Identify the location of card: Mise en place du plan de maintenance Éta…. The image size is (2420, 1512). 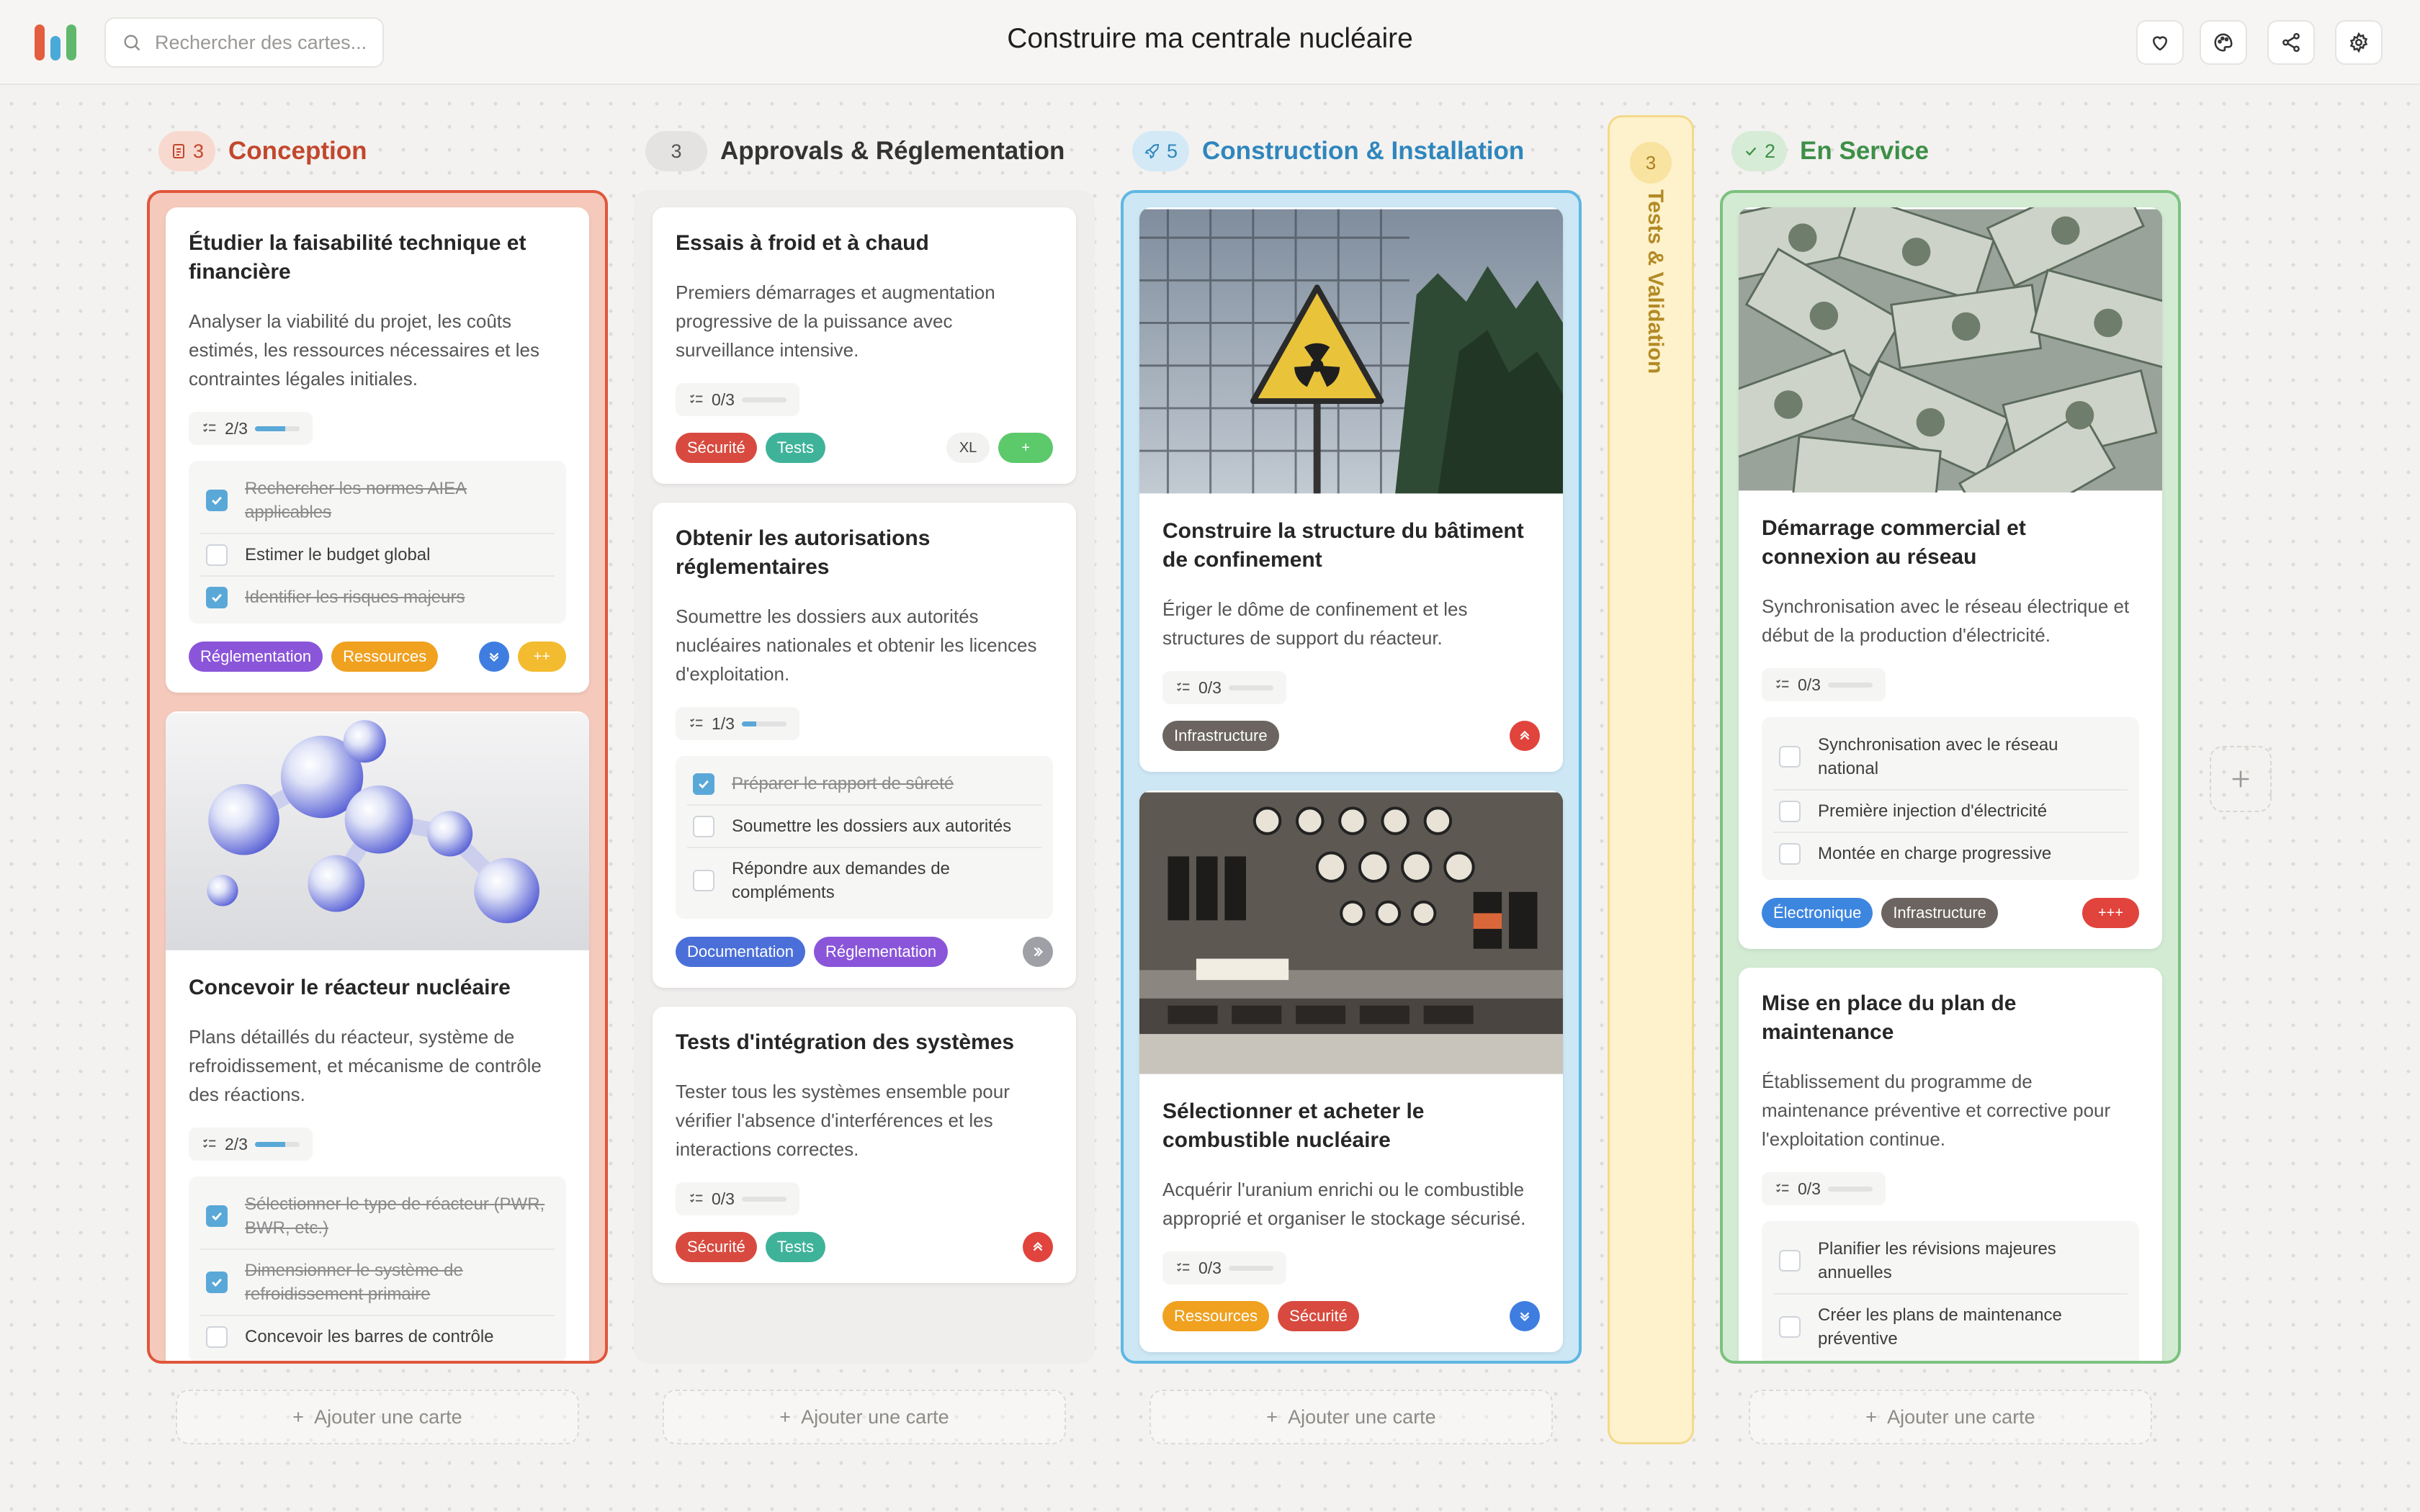
(1951, 1164).